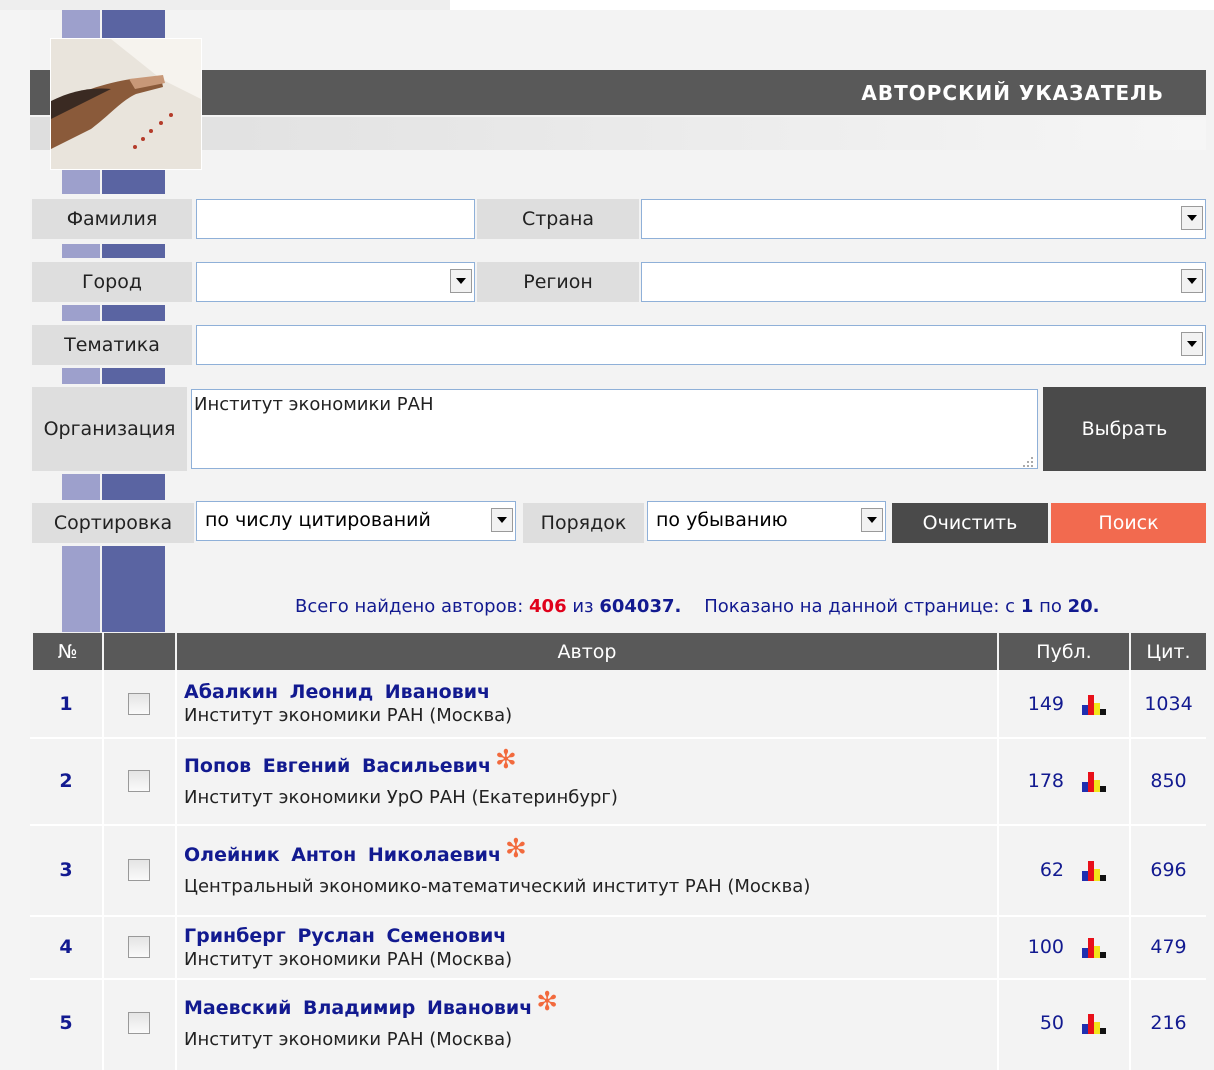 The image size is (1214, 1070). I want to click on resize-handle-icon, so click(1028, 459).